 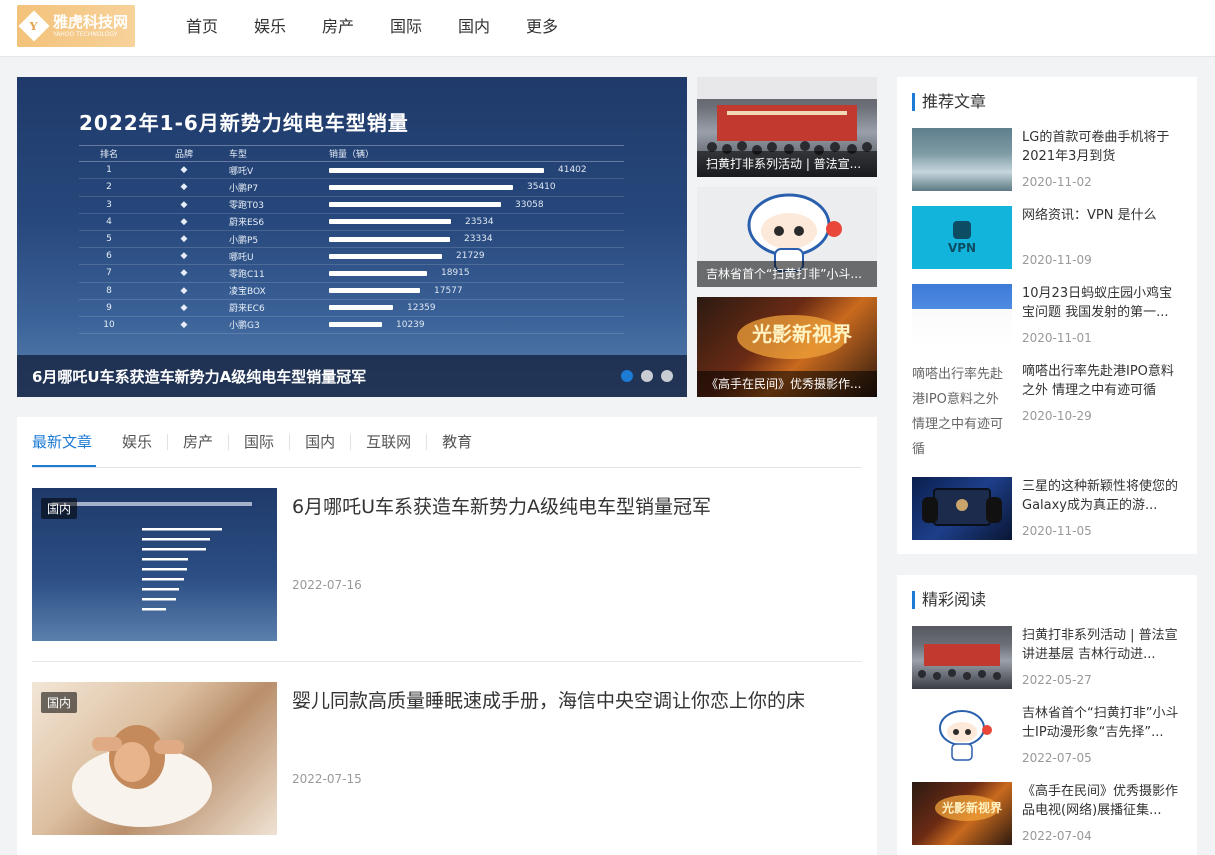 I want to click on item-title: 网络资讯：VPN 是什么, so click(x=1102, y=215).